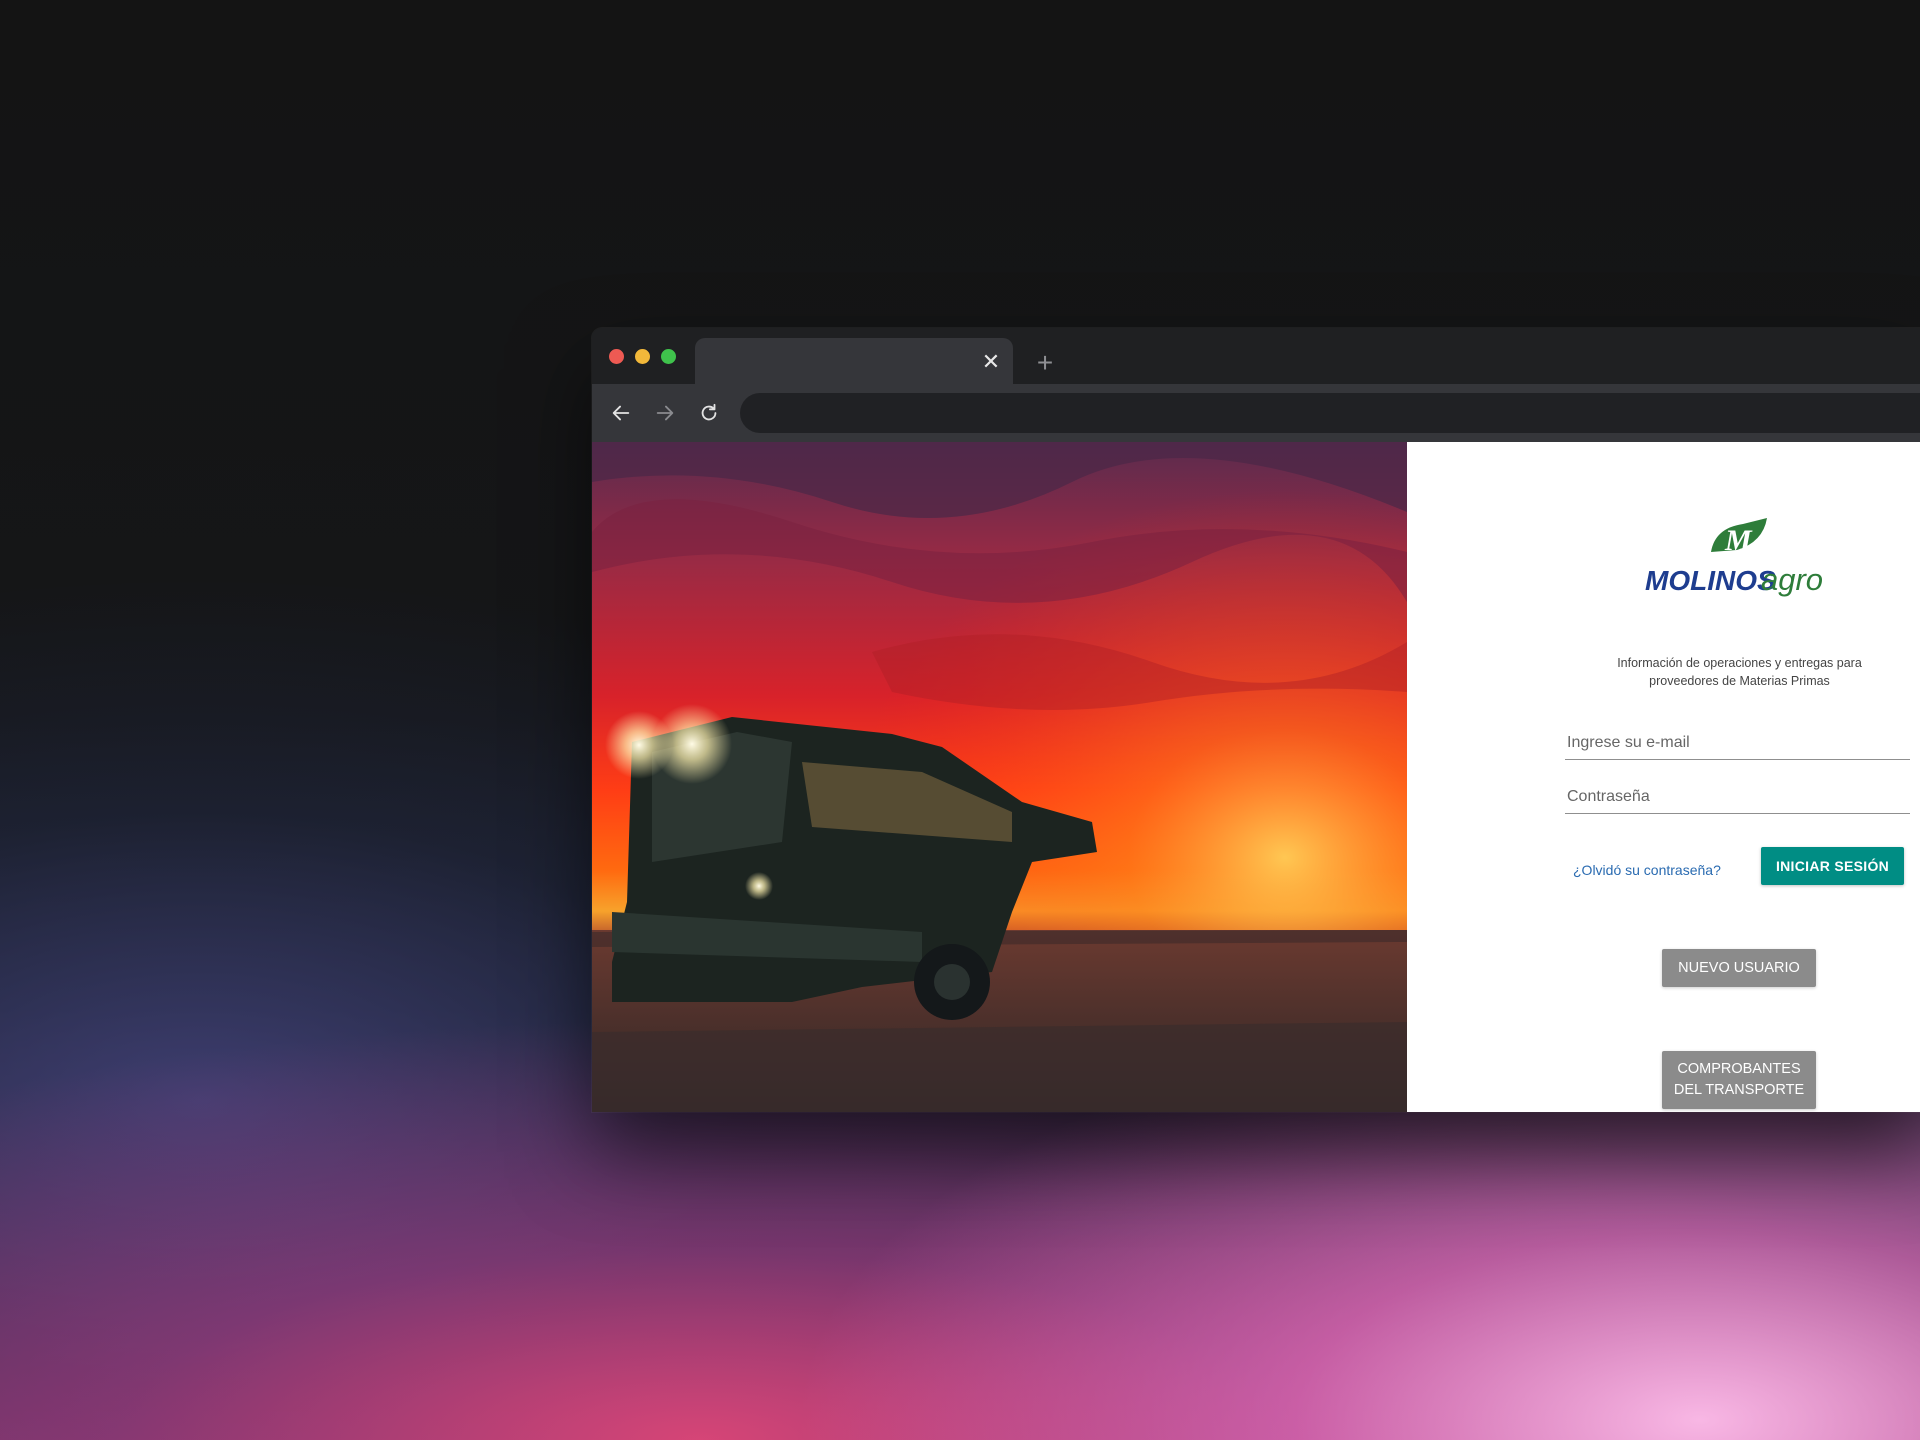 The image size is (1920, 1440). I want to click on browser-toolbar, so click(1256, 413).